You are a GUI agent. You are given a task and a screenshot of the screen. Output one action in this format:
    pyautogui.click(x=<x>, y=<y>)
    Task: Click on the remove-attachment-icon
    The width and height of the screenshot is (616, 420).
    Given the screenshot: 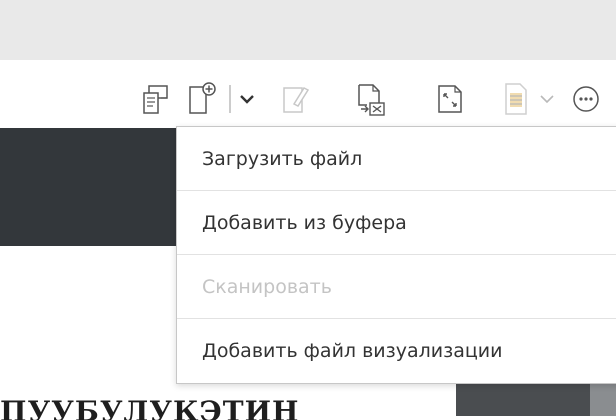 What is the action you would take?
    pyautogui.click(x=373, y=99)
    